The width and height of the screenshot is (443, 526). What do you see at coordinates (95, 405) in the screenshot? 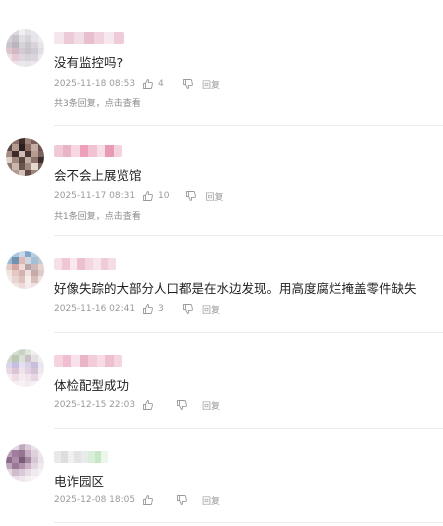
I see `comment-date: 2025-12-15 22:03` at bounding box center [95, 405].